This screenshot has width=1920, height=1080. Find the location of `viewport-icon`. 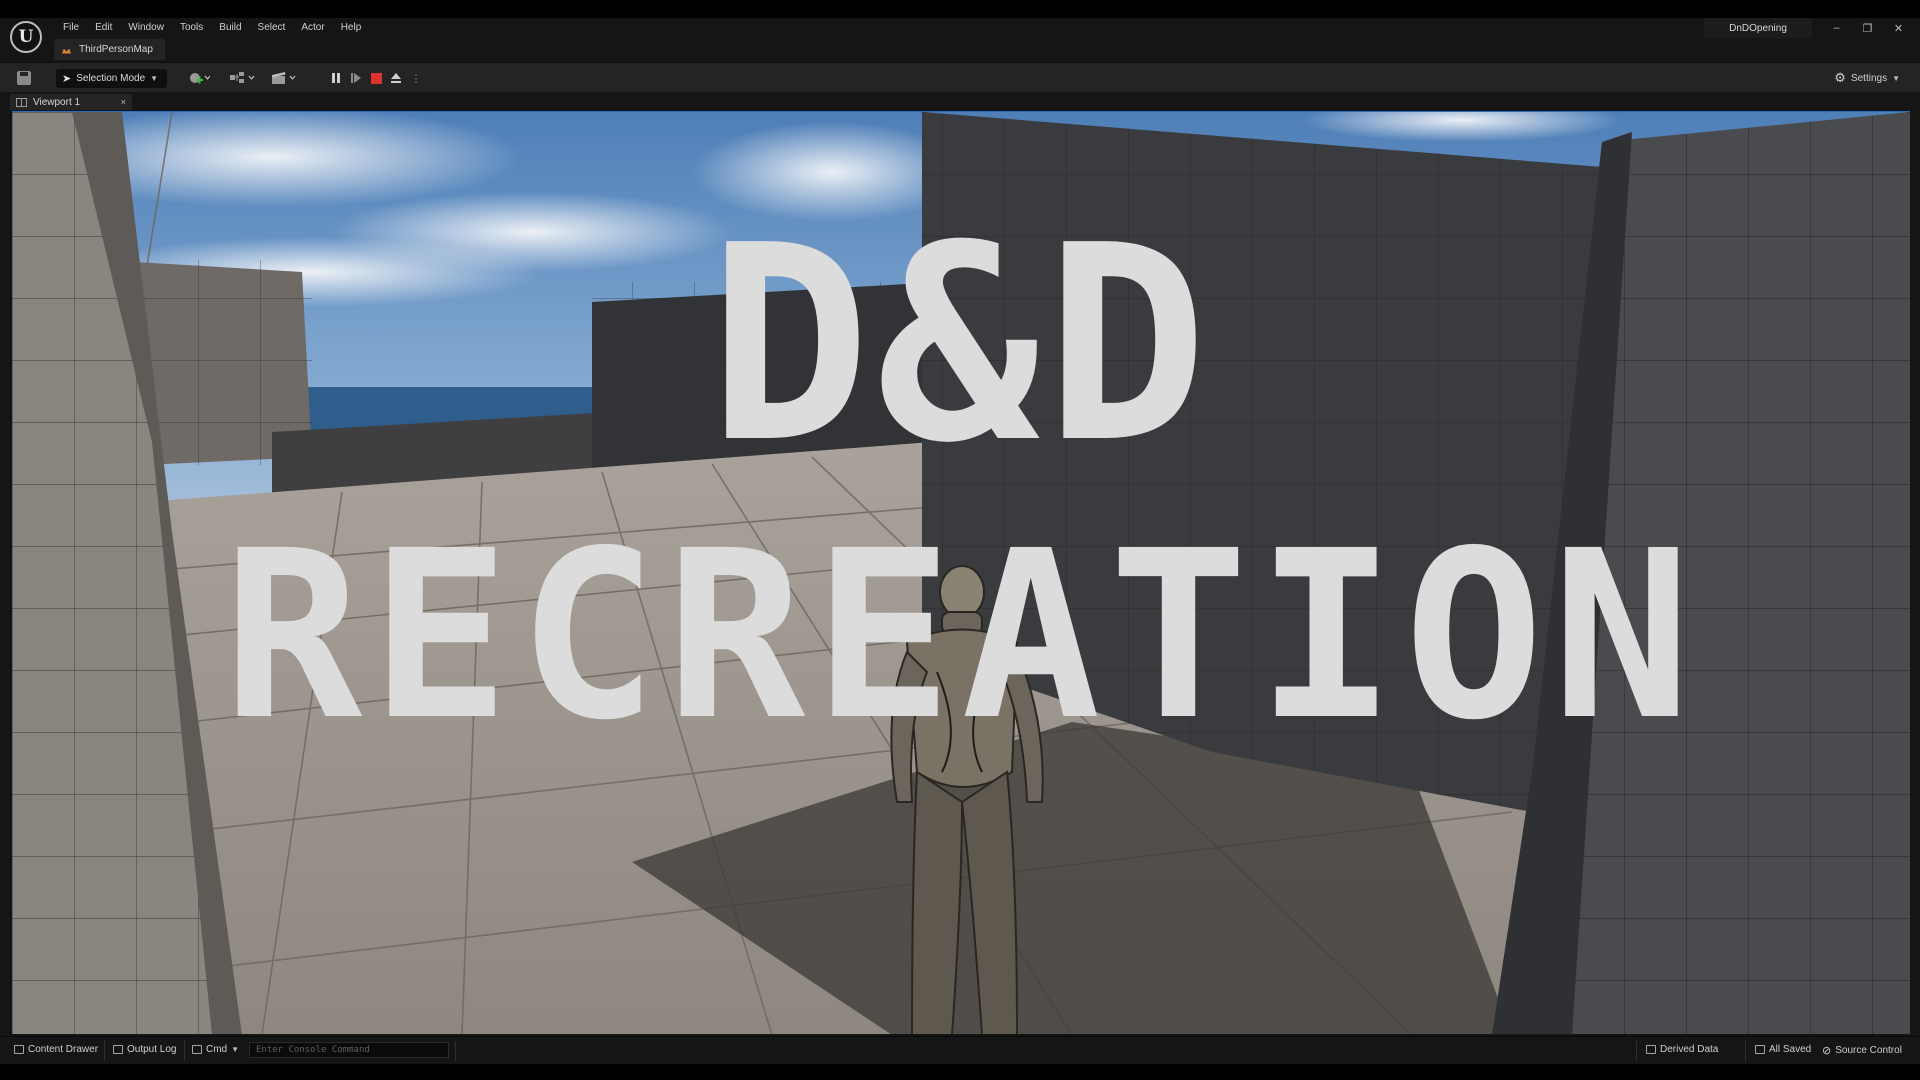

viewport-icon is located at coordinates (21, 102).